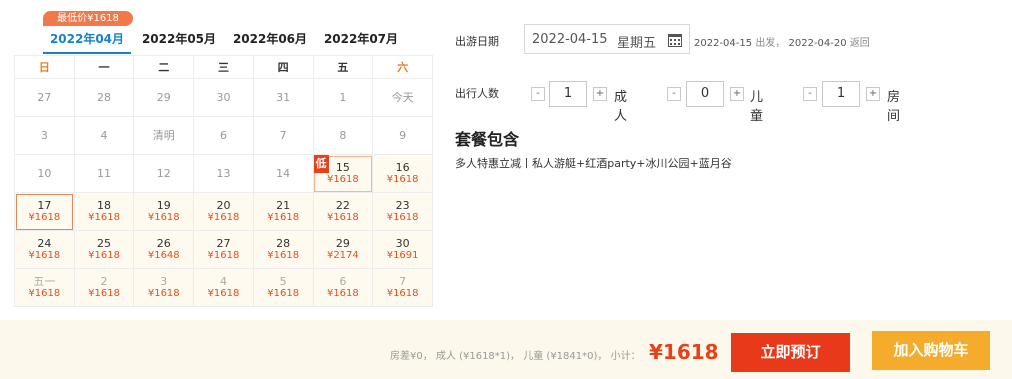 The image size is (1012, 379). What do you see at coordinates (402, 135) in the screenshot?
I see `calendar-day: 9` at bounding box center [402, 135].